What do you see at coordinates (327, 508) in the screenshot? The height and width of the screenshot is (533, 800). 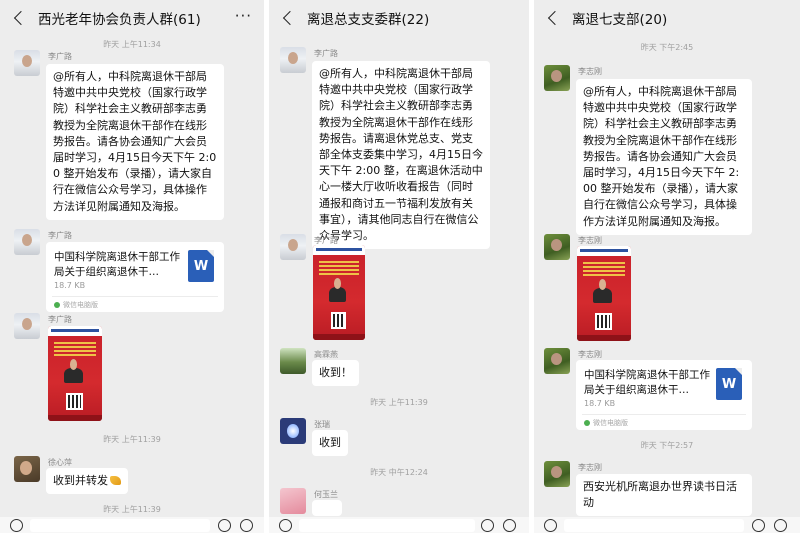 I see `message-bubble` at bounding box center [327, 508].